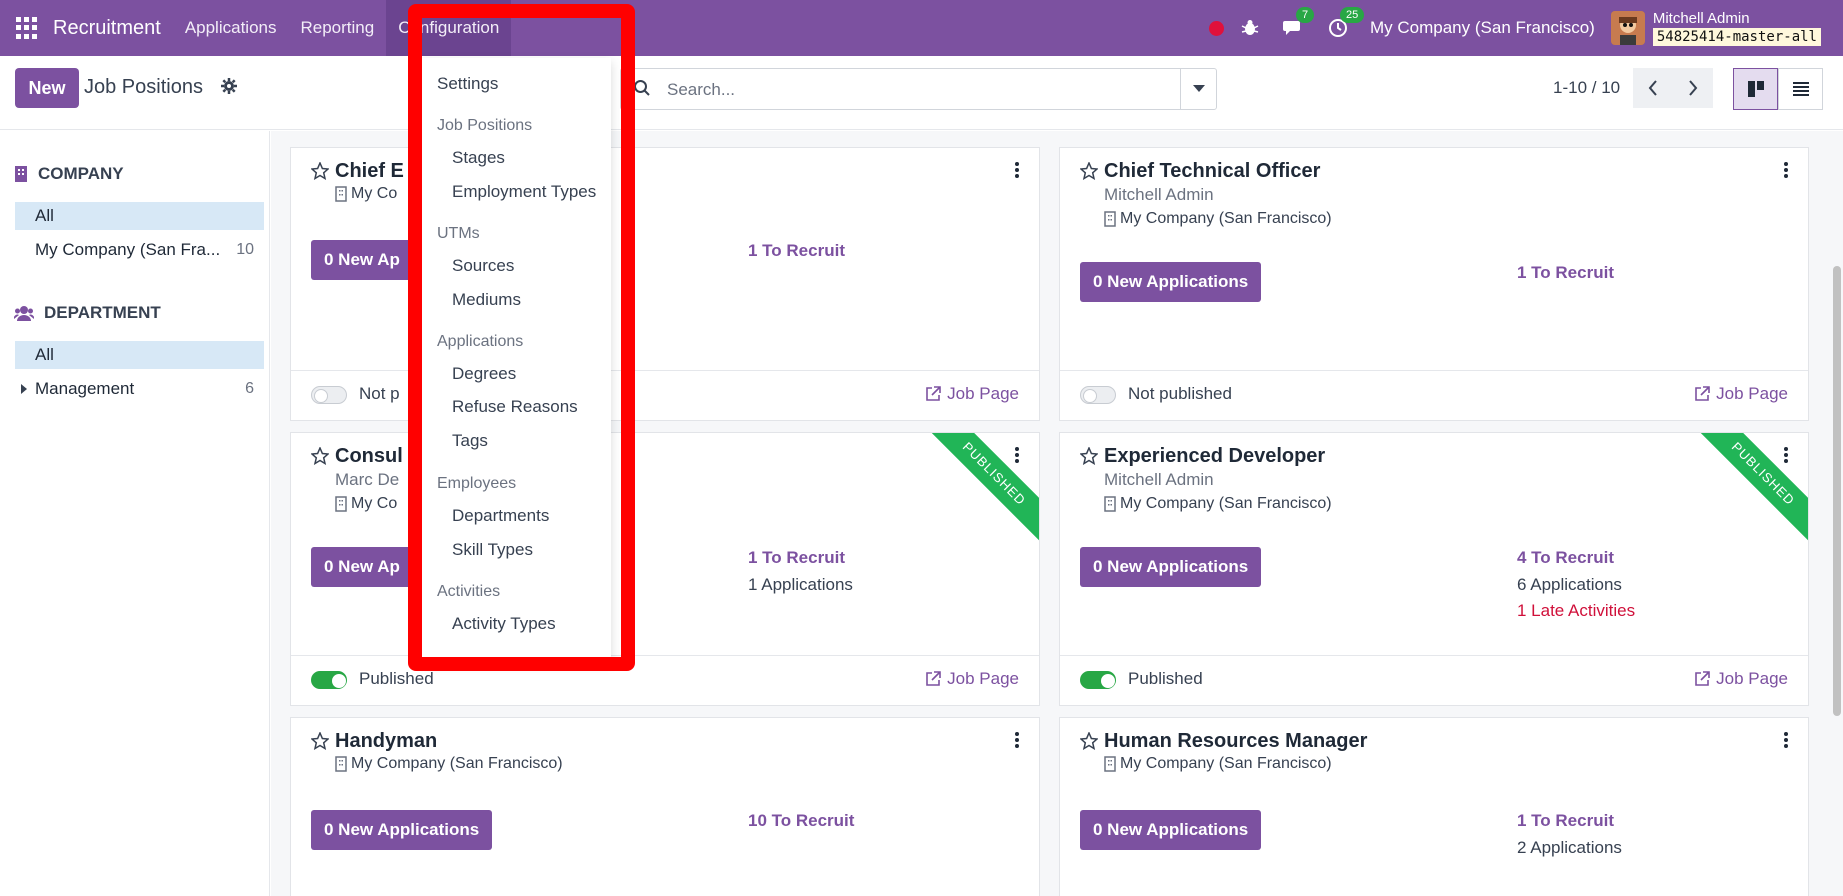 Image resolution: width=1843 pixels, height=896 pixels. Describe the element at coordinates (229, 88) in the screenshot. I see `gear-icon` at that location.